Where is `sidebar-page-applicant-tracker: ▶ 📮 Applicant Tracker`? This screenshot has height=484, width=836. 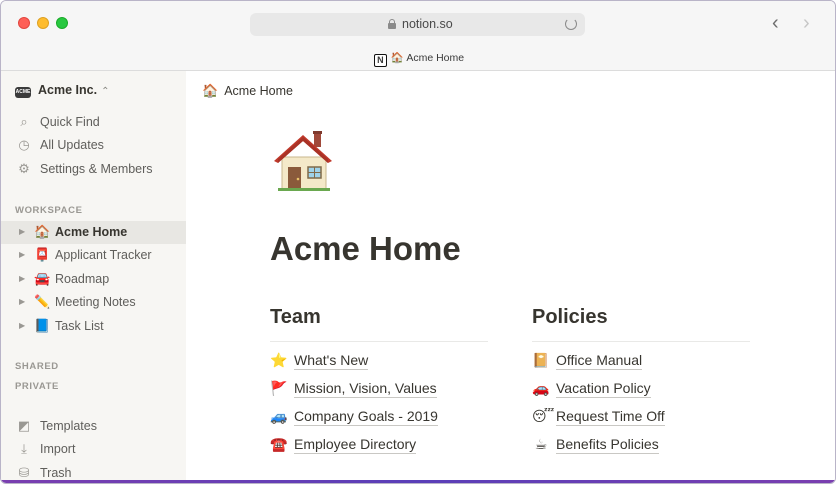
sidebar-page-applicant-tracker: ▶ 📮 Applicant Tracker is located at coordinates (93, 255).